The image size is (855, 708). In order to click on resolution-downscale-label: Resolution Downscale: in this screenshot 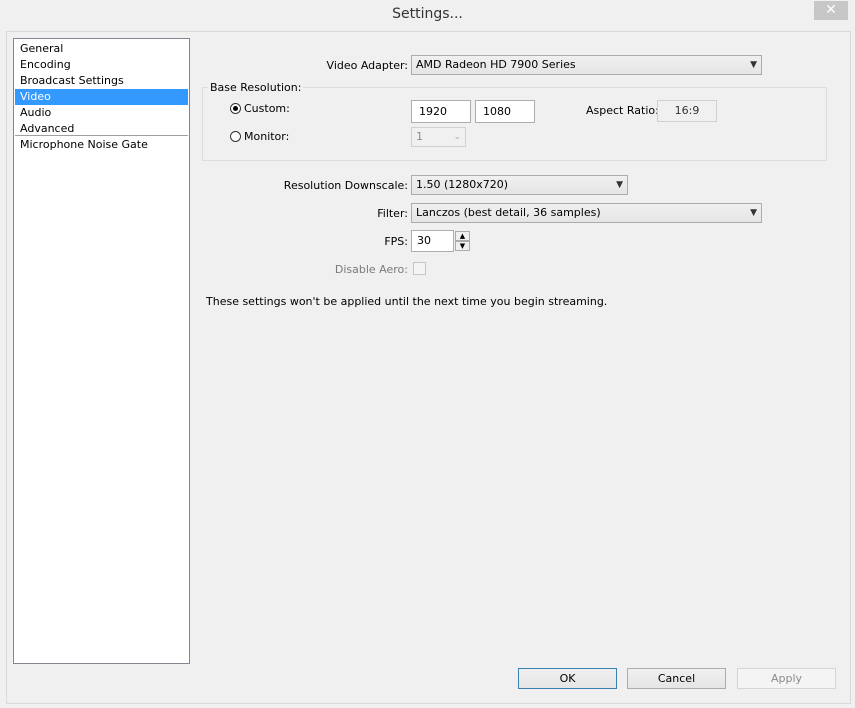, I will do `click(345, 185)`.